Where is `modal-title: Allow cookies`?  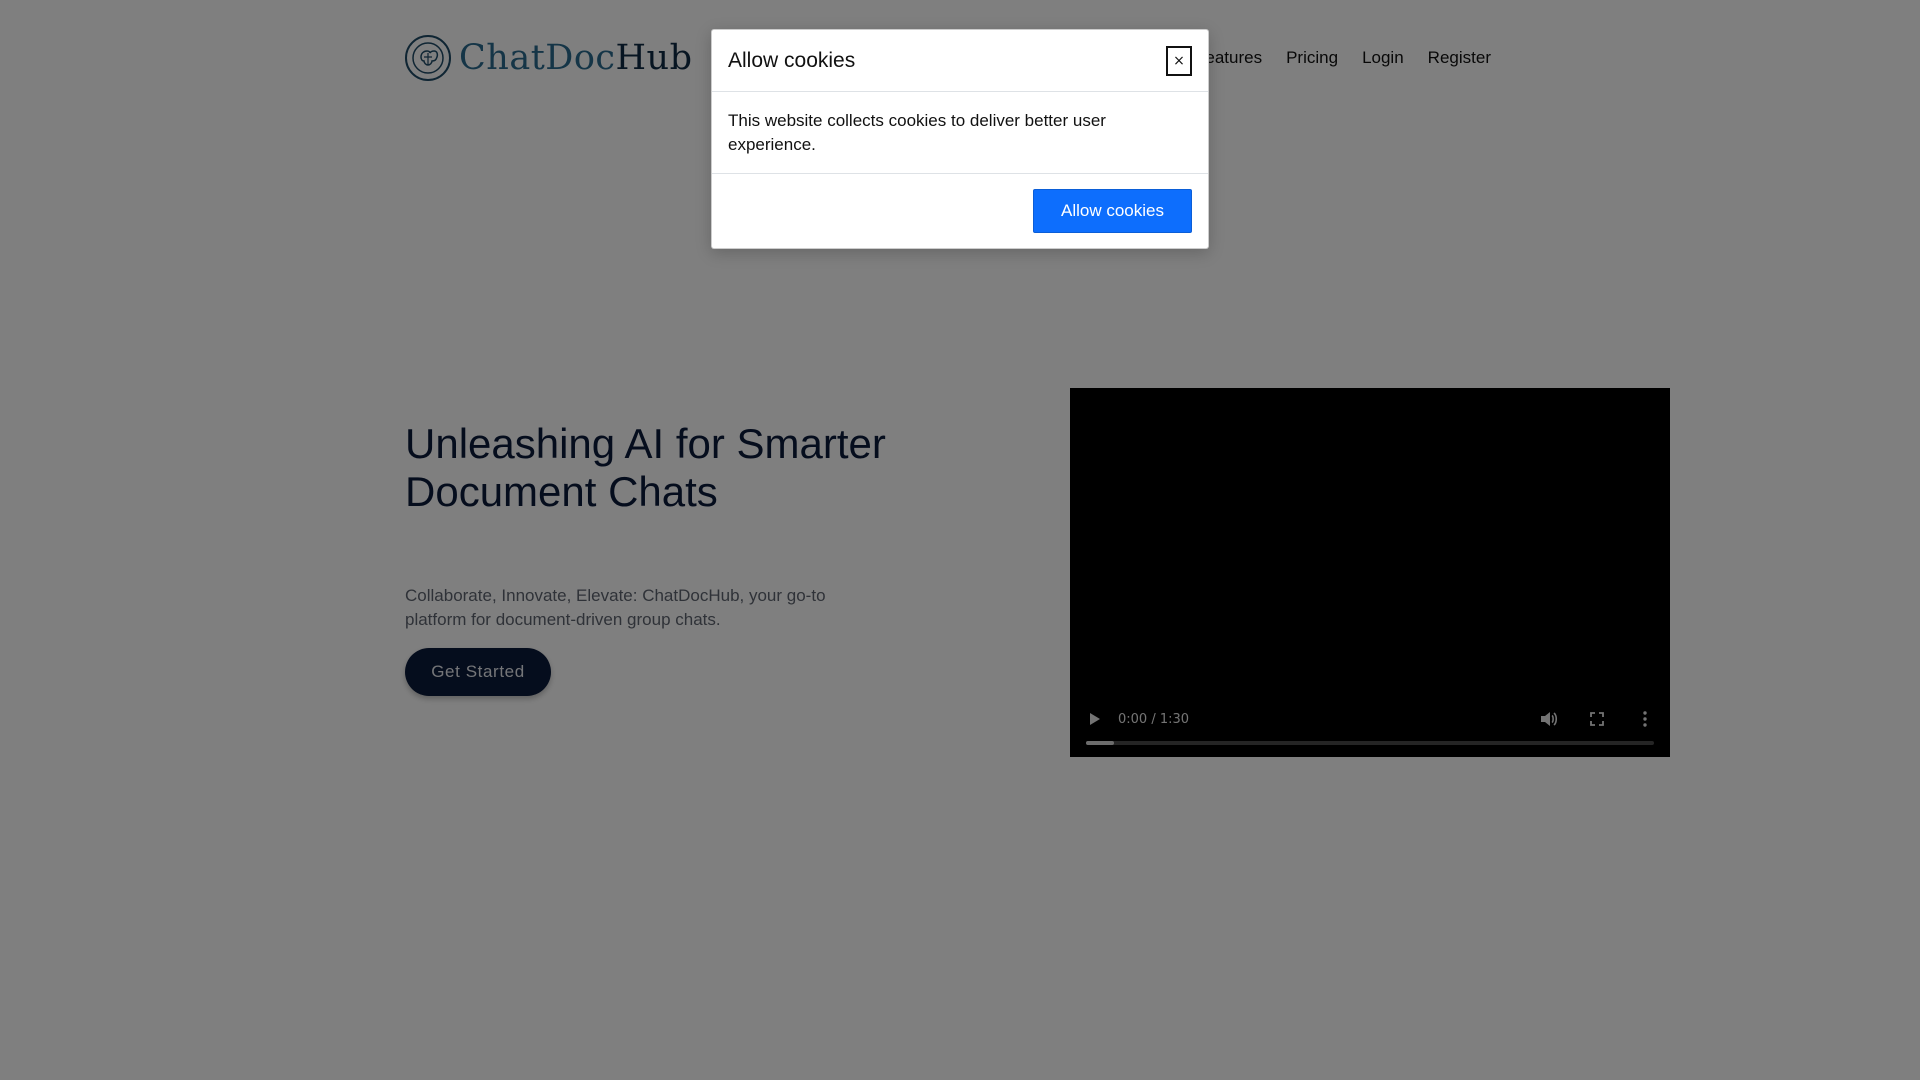 modal-title: Allow cookies is located at coordinates (792, 60).